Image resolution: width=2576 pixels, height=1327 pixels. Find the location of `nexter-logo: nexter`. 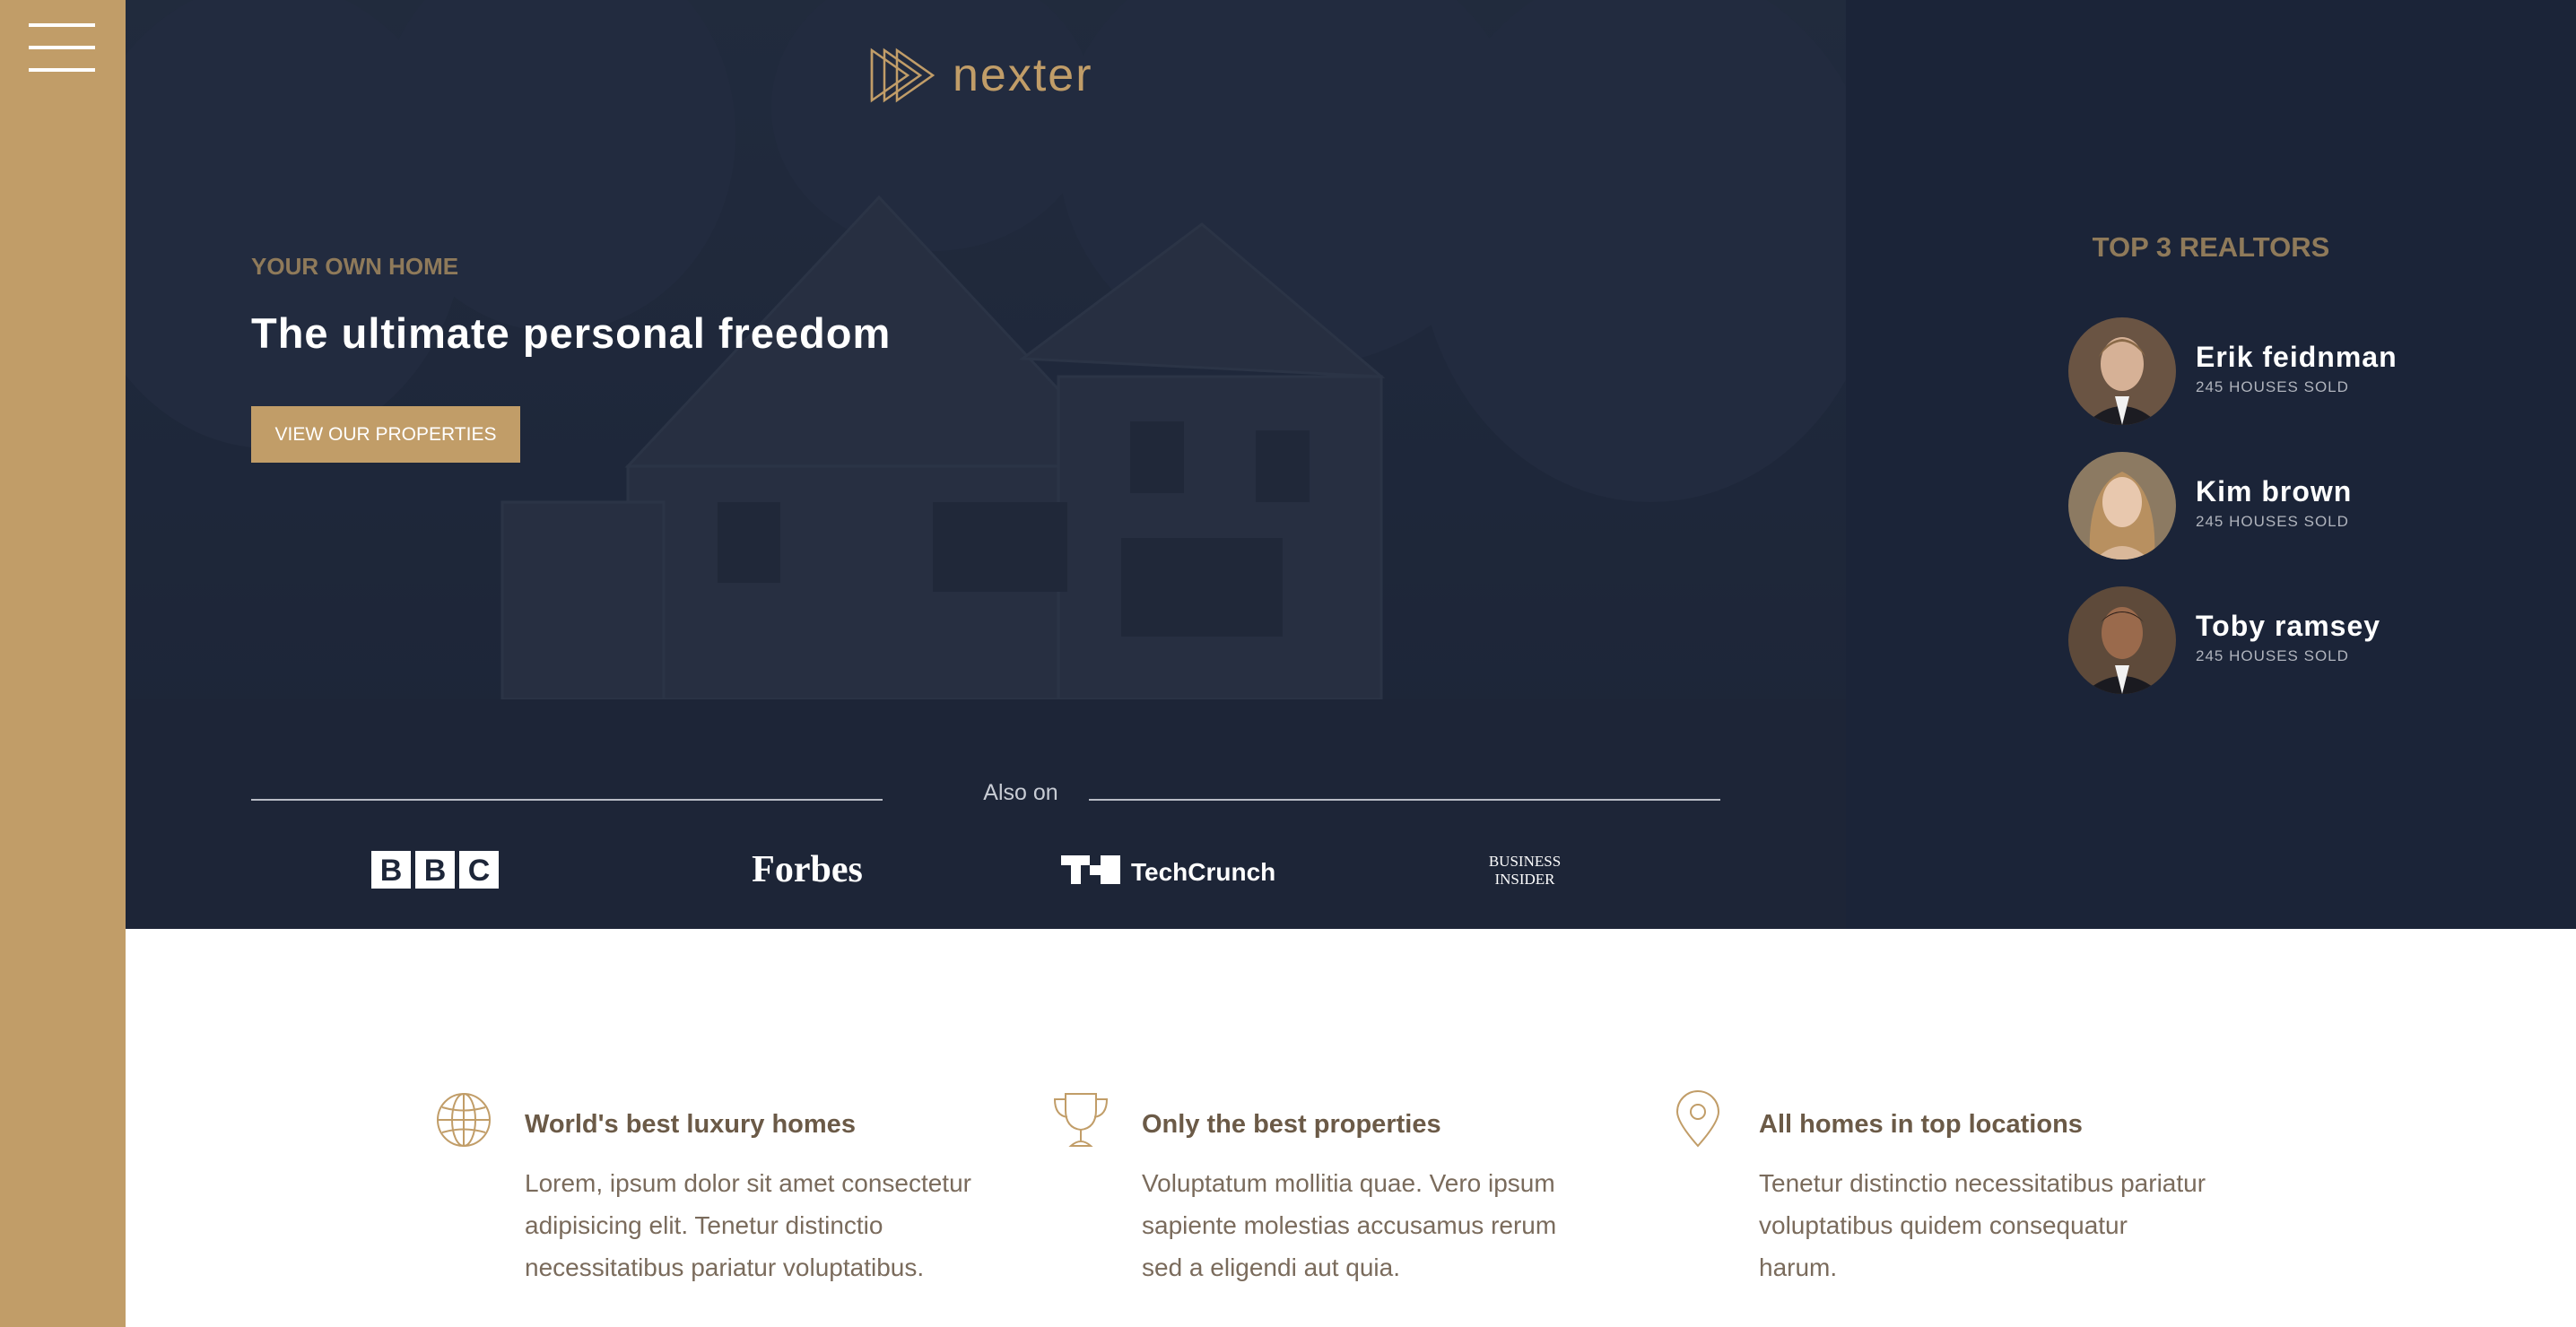

nexter-logo: nexter is located at coordinates (980, 75).